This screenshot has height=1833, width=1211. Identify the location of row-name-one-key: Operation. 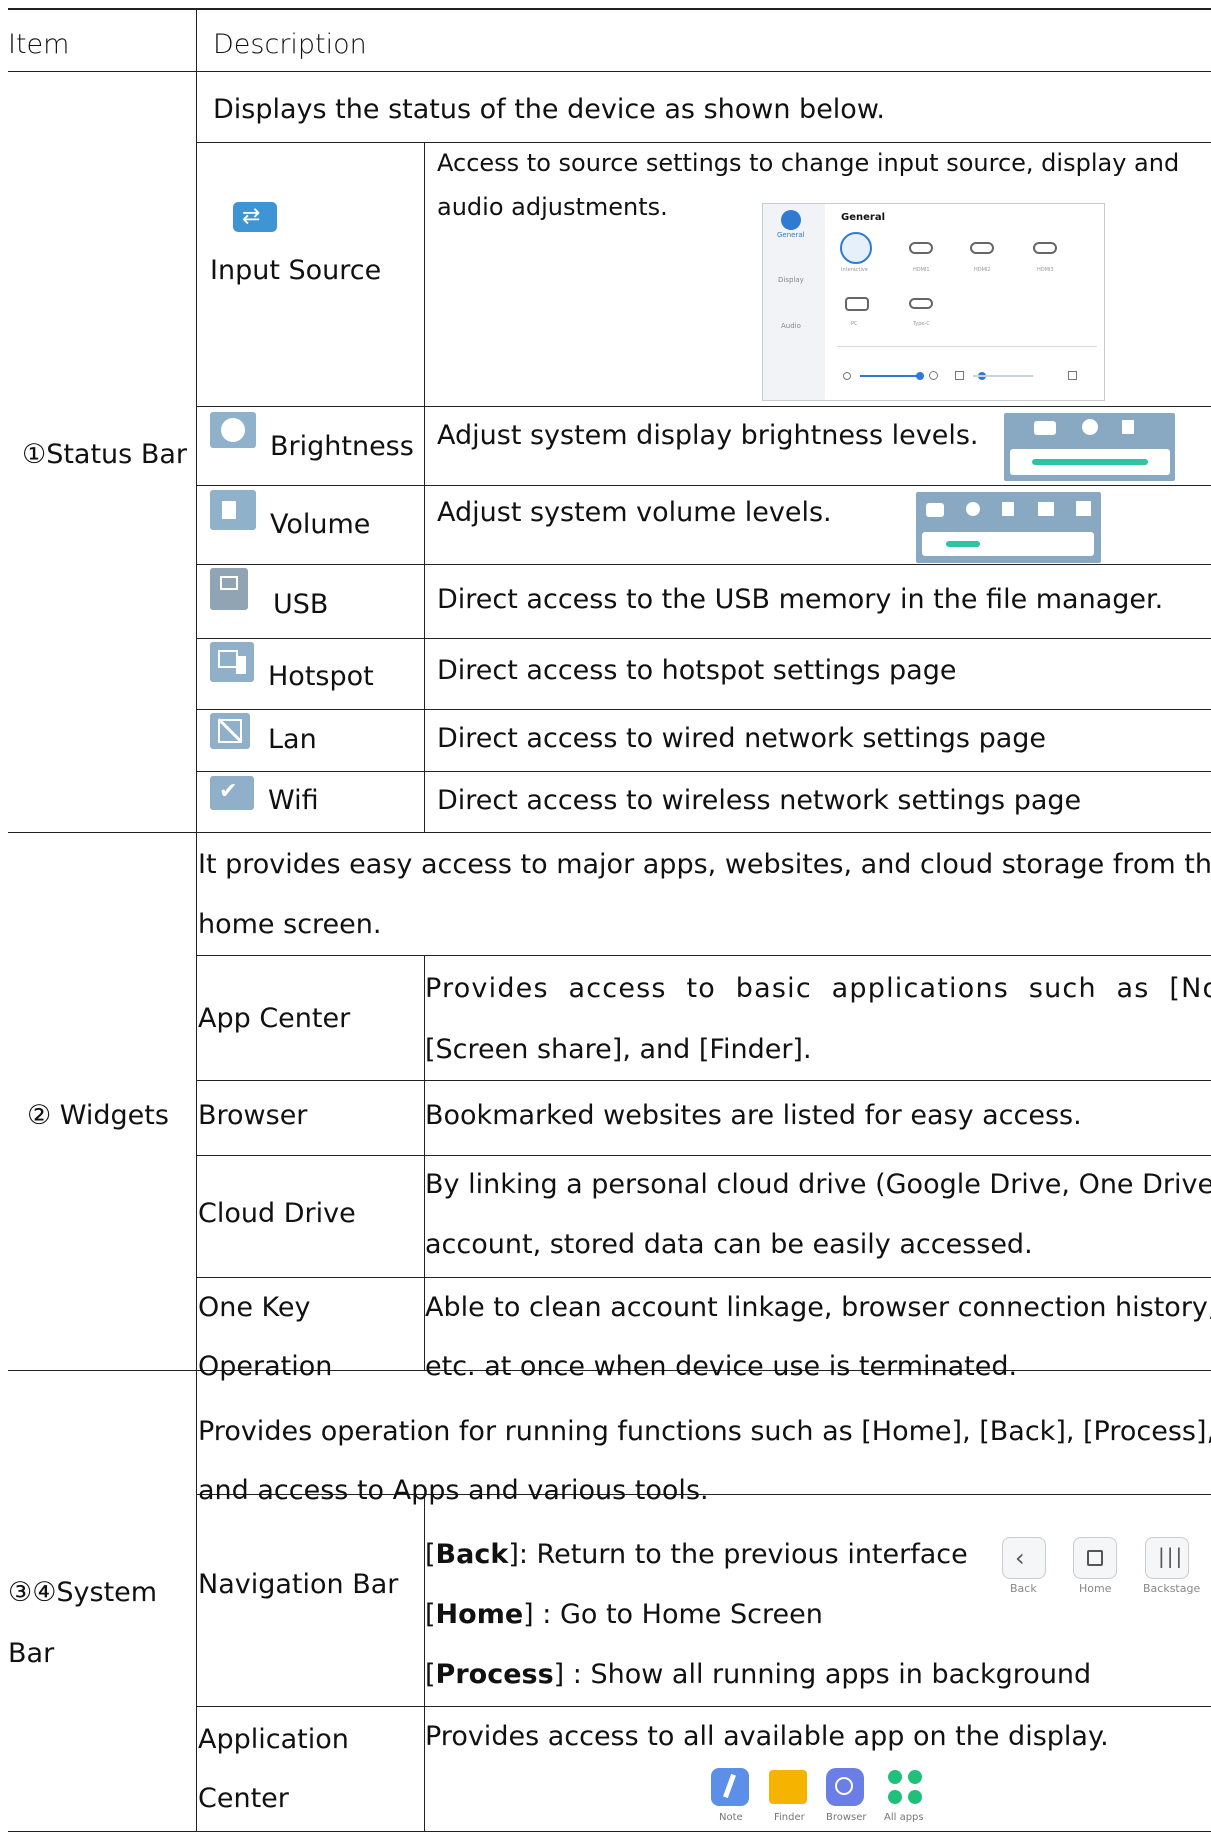
(265, 1366).